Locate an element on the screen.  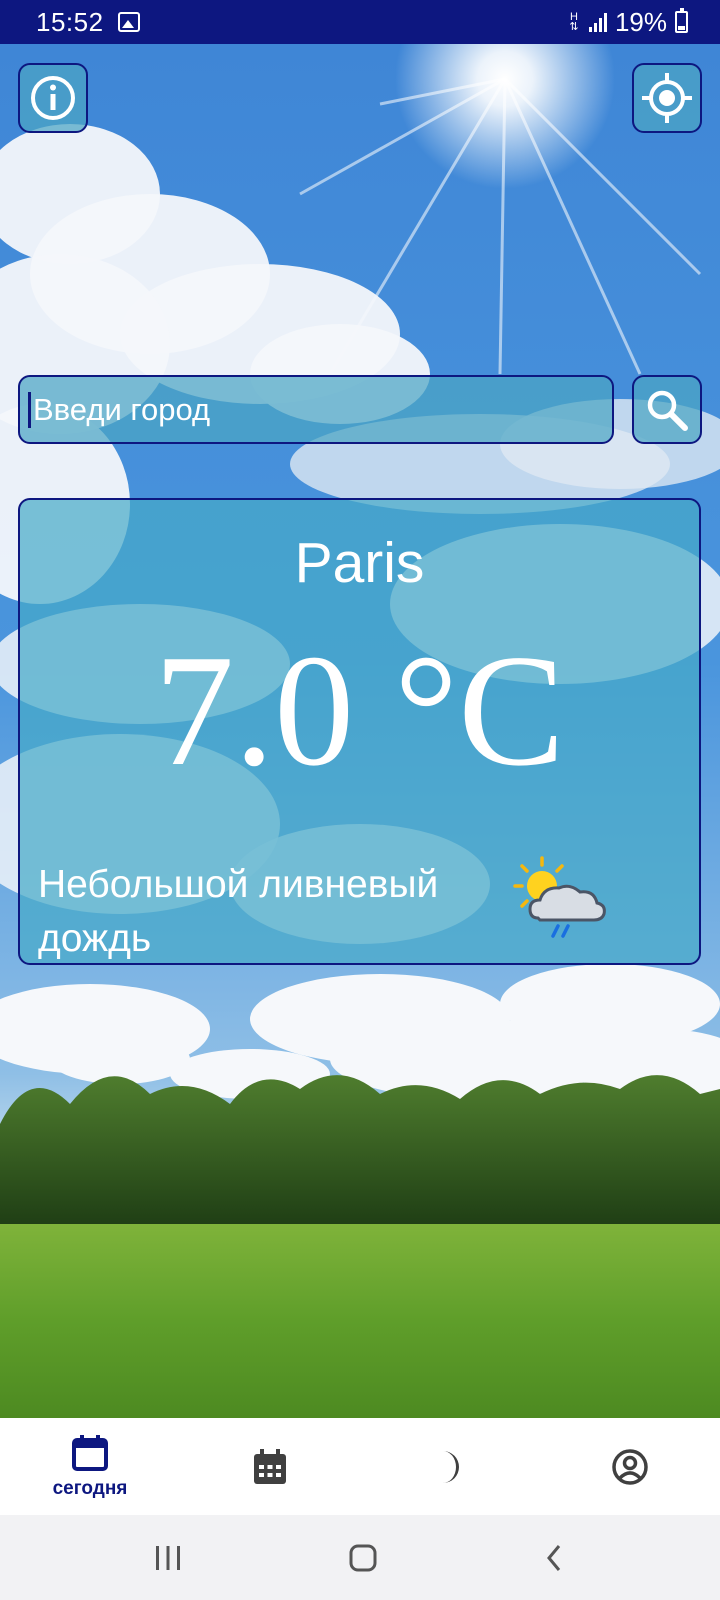
text-cursor is located at coordinates (29, 409).